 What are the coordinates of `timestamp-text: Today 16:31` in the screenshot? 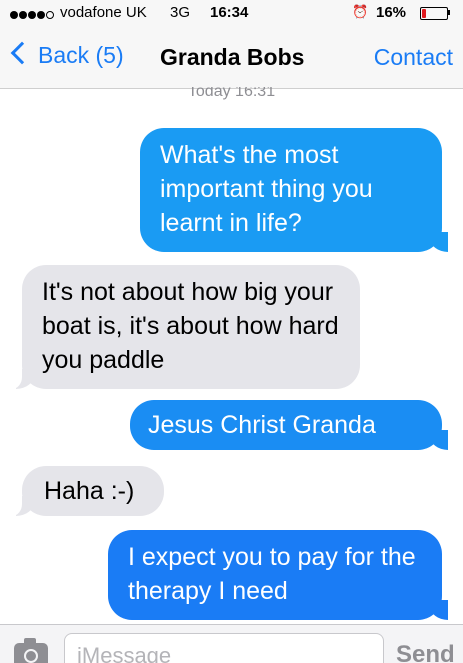 It's located at (231, 93).